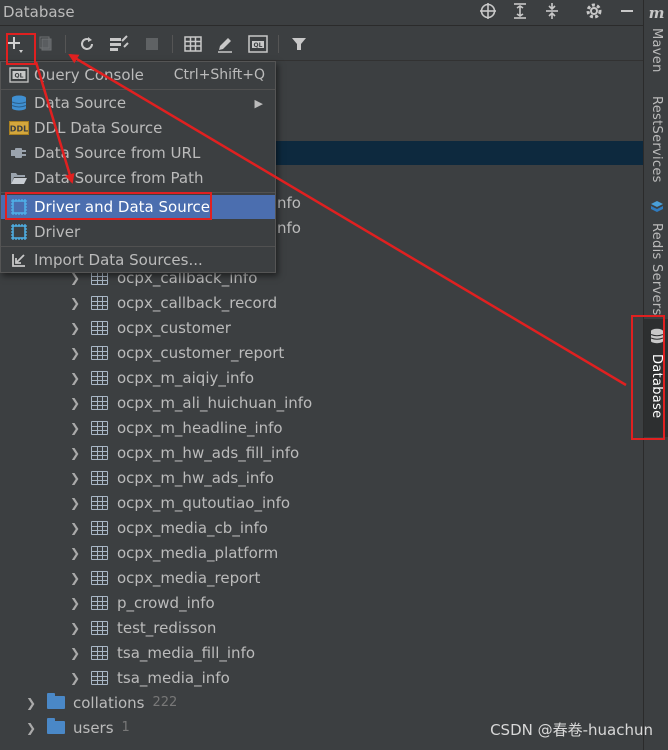  I want to click on table-name: ocpx_media_report, so click(189, 577).